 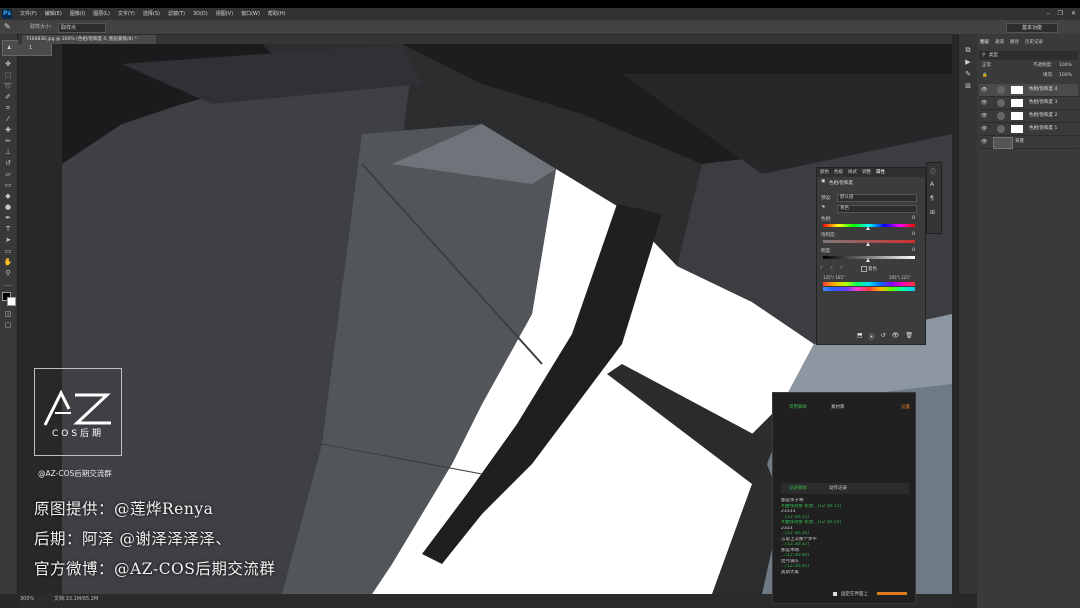 I want to click on eyedropper-tool-icon: ⁄, so click(x=8, y=119).